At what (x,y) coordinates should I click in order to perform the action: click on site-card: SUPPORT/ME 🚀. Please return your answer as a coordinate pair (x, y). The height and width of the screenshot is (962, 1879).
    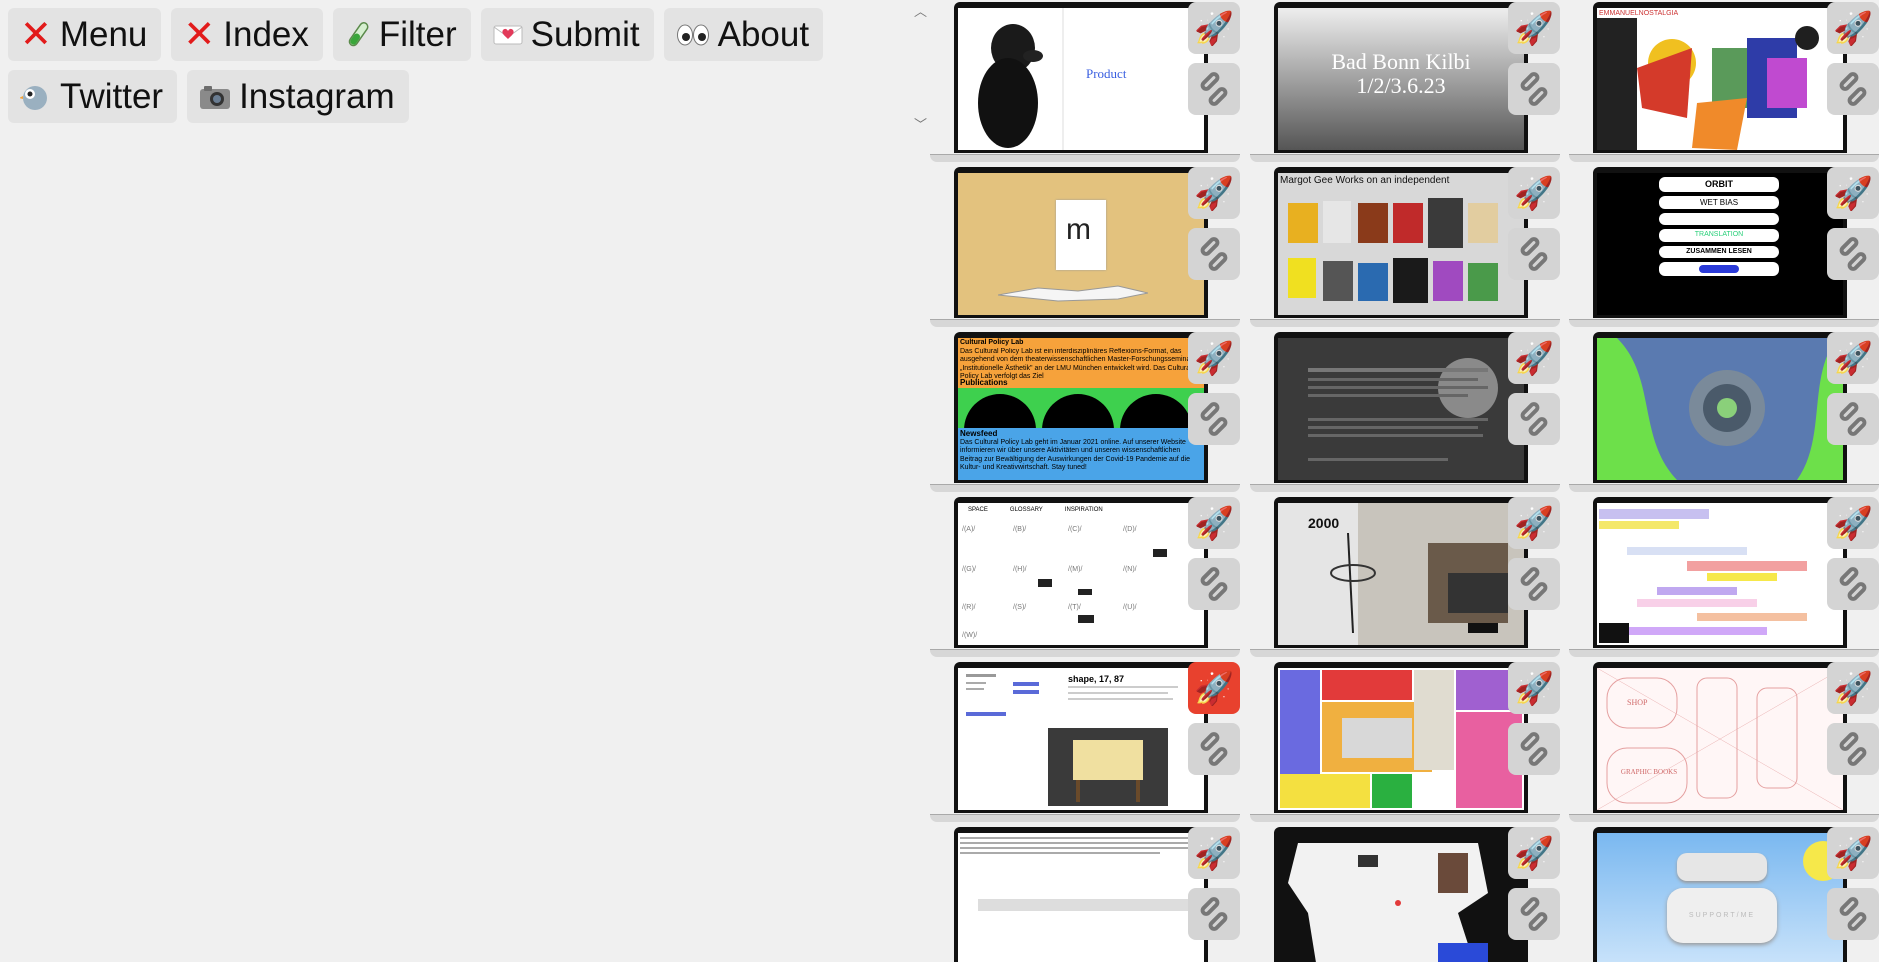
    Looking at the image, I should click on (1724, 893).